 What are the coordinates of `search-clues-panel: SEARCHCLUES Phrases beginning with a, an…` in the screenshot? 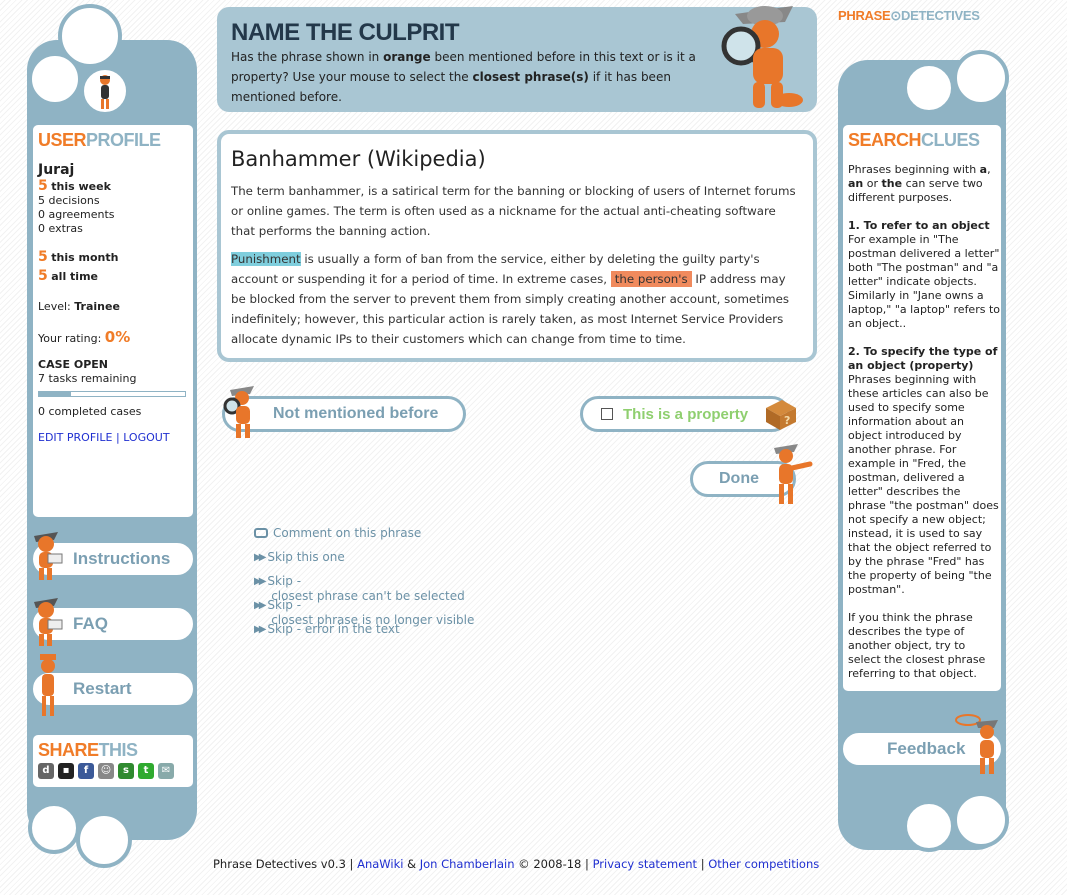 It's located at (922, 408).